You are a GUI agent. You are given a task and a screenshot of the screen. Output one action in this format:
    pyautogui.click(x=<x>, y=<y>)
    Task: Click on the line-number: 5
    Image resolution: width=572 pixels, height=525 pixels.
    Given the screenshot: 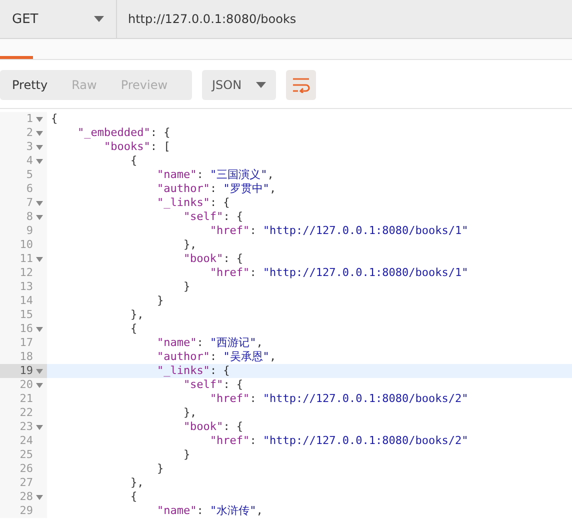 What is the action you would take?
    pyautogui.click(x=29, y=175)
    